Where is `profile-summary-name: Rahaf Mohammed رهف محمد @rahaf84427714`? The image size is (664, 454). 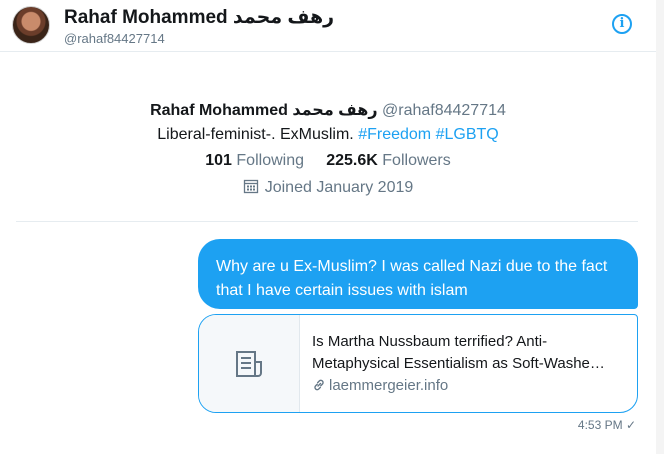 profile-summary-name: Rahaf Mohammed رهف محمد @rahaf84427714 is located at coordinates (328, 110).